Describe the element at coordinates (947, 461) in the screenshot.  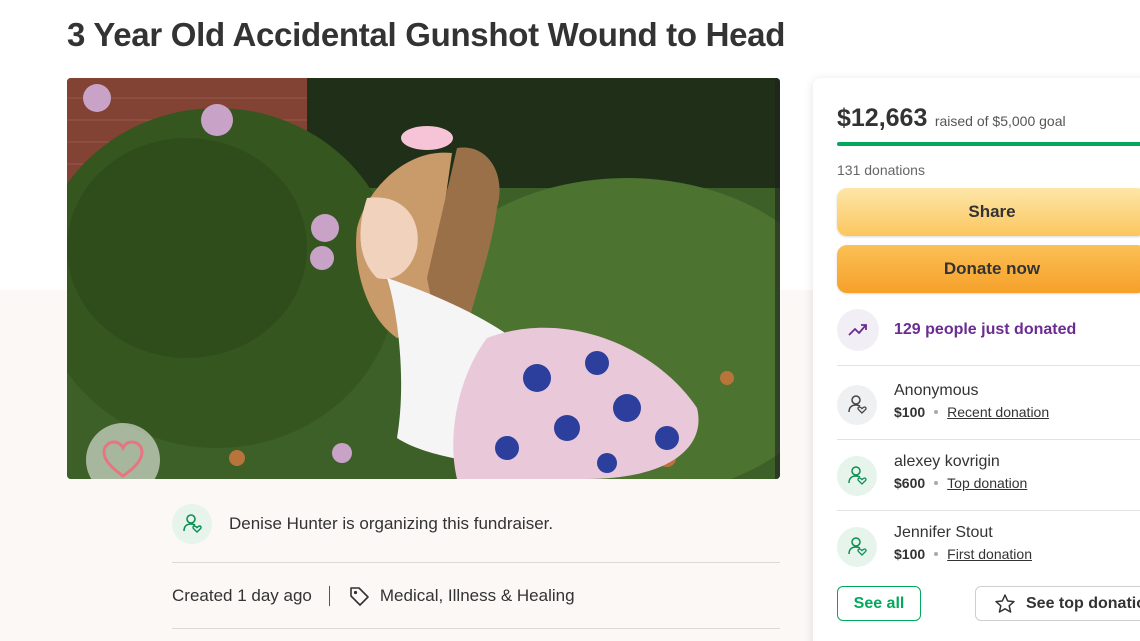
I see `donor-name: alexey kovrigin` at that location.